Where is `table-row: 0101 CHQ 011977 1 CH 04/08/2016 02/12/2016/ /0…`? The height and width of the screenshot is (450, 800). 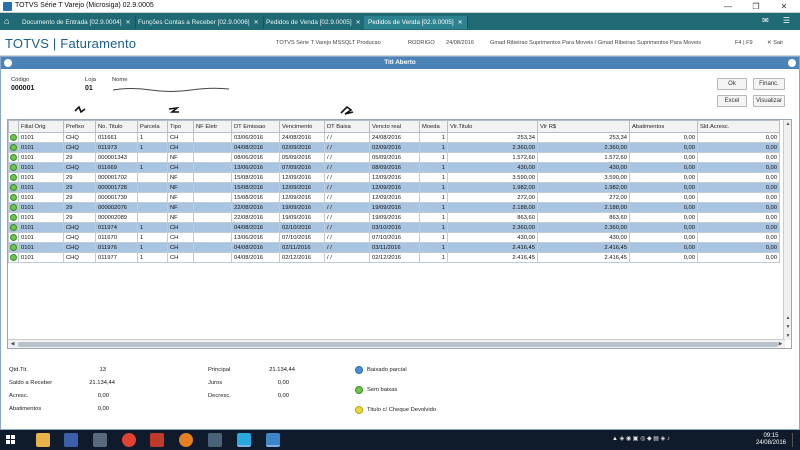 table-row: 0101 CHQ 011977 1 CH 04/08/2016 02/12/2016/ /0… is located at coordinates (394, 257).